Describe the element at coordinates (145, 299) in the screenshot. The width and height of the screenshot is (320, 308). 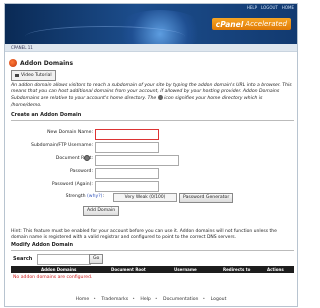
I see `footer-link-help: Help` at that location.